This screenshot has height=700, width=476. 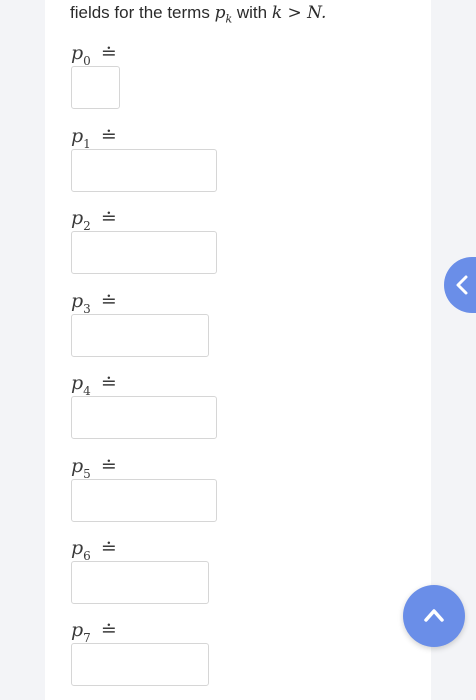 I want to click on term-label-p1: p1 ≐, so click(x=94, y=138).